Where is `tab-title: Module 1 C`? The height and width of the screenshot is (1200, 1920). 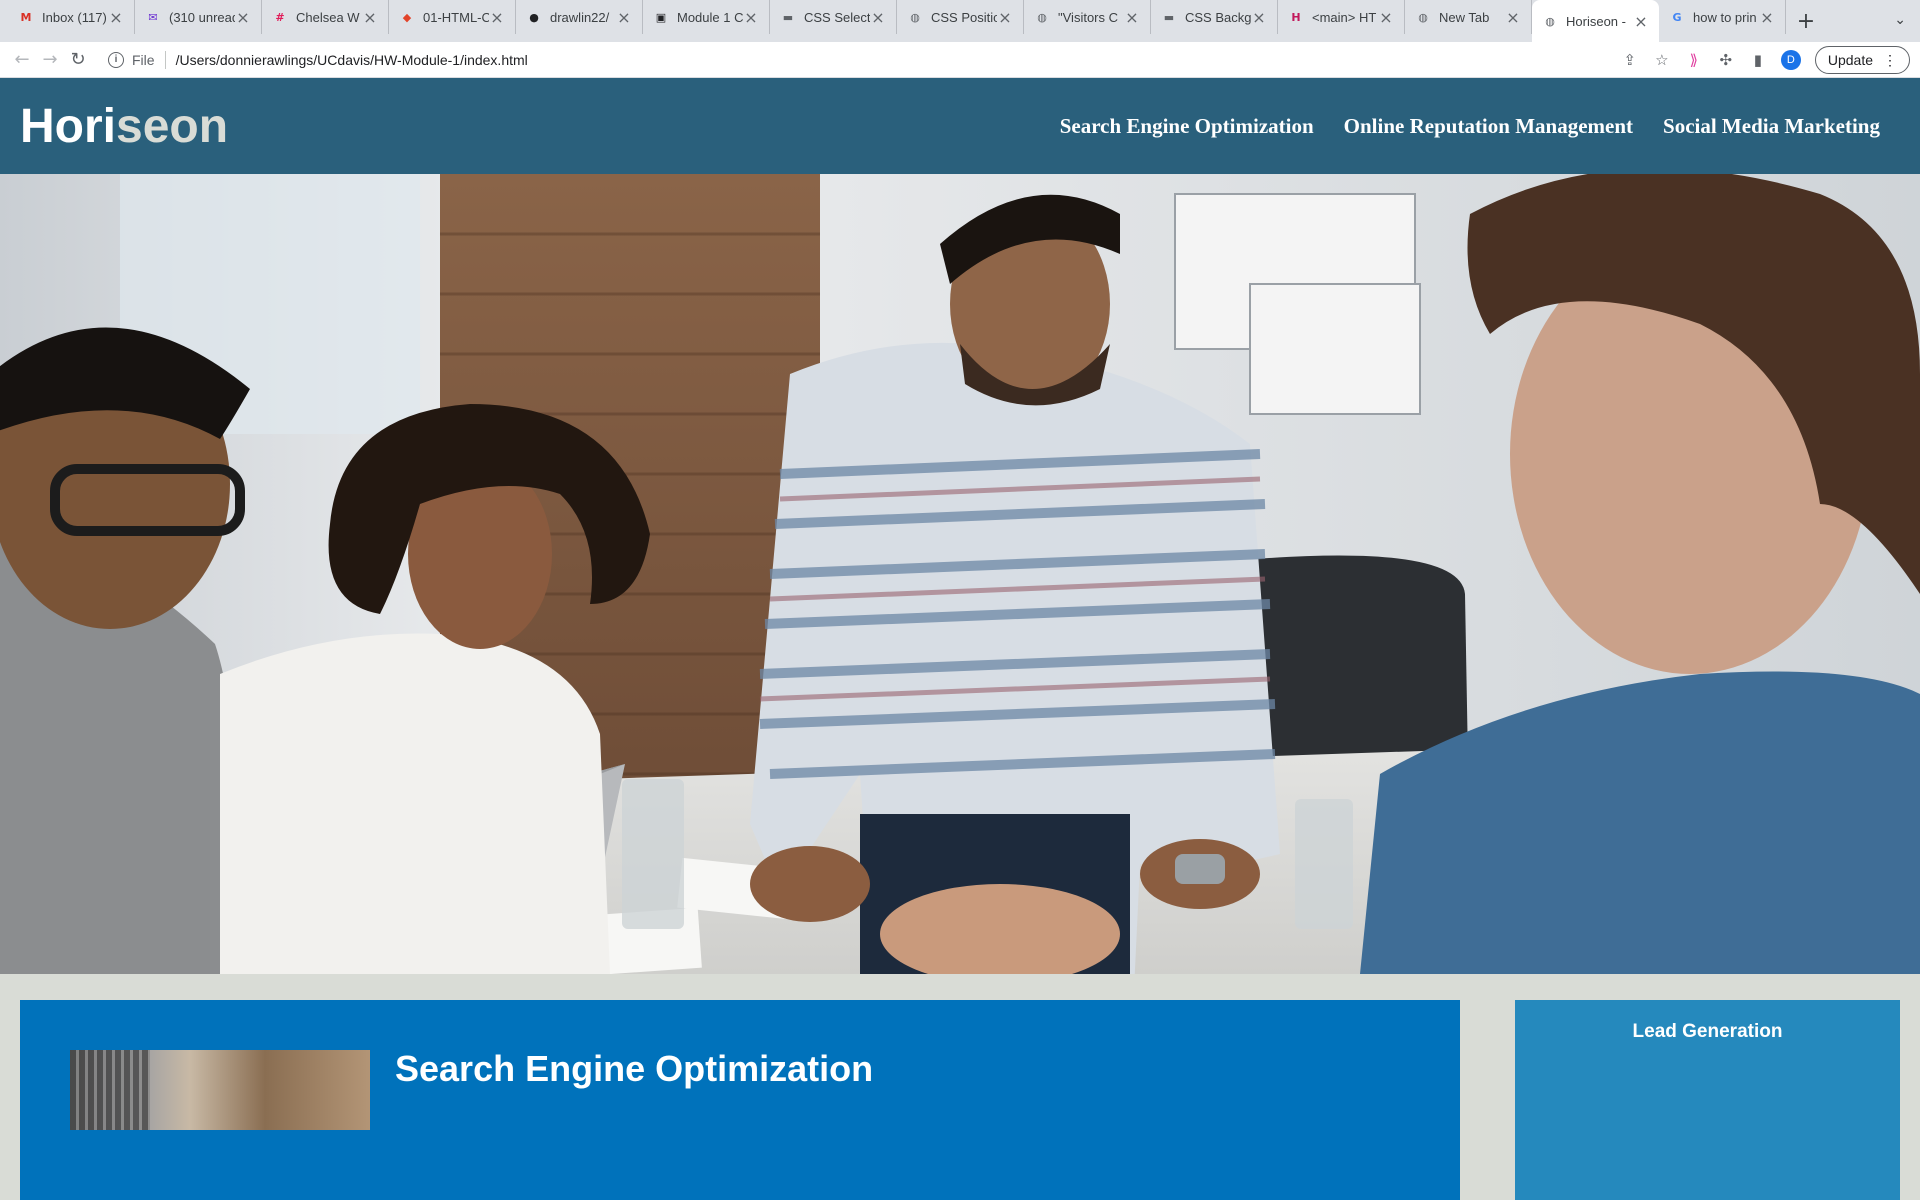 tab-title: Module 1 C is located at coordinates (710, 17).